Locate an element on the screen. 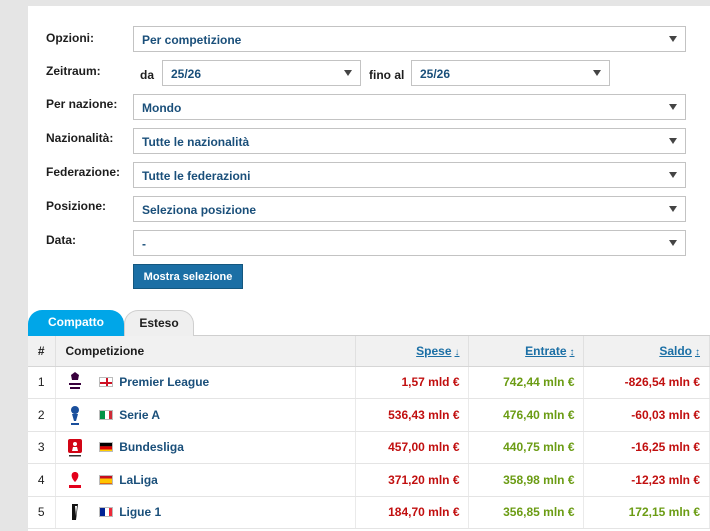 The height and width of the screenshot is (531, 710). row-num: 2 is located at coordinates (42, 415).